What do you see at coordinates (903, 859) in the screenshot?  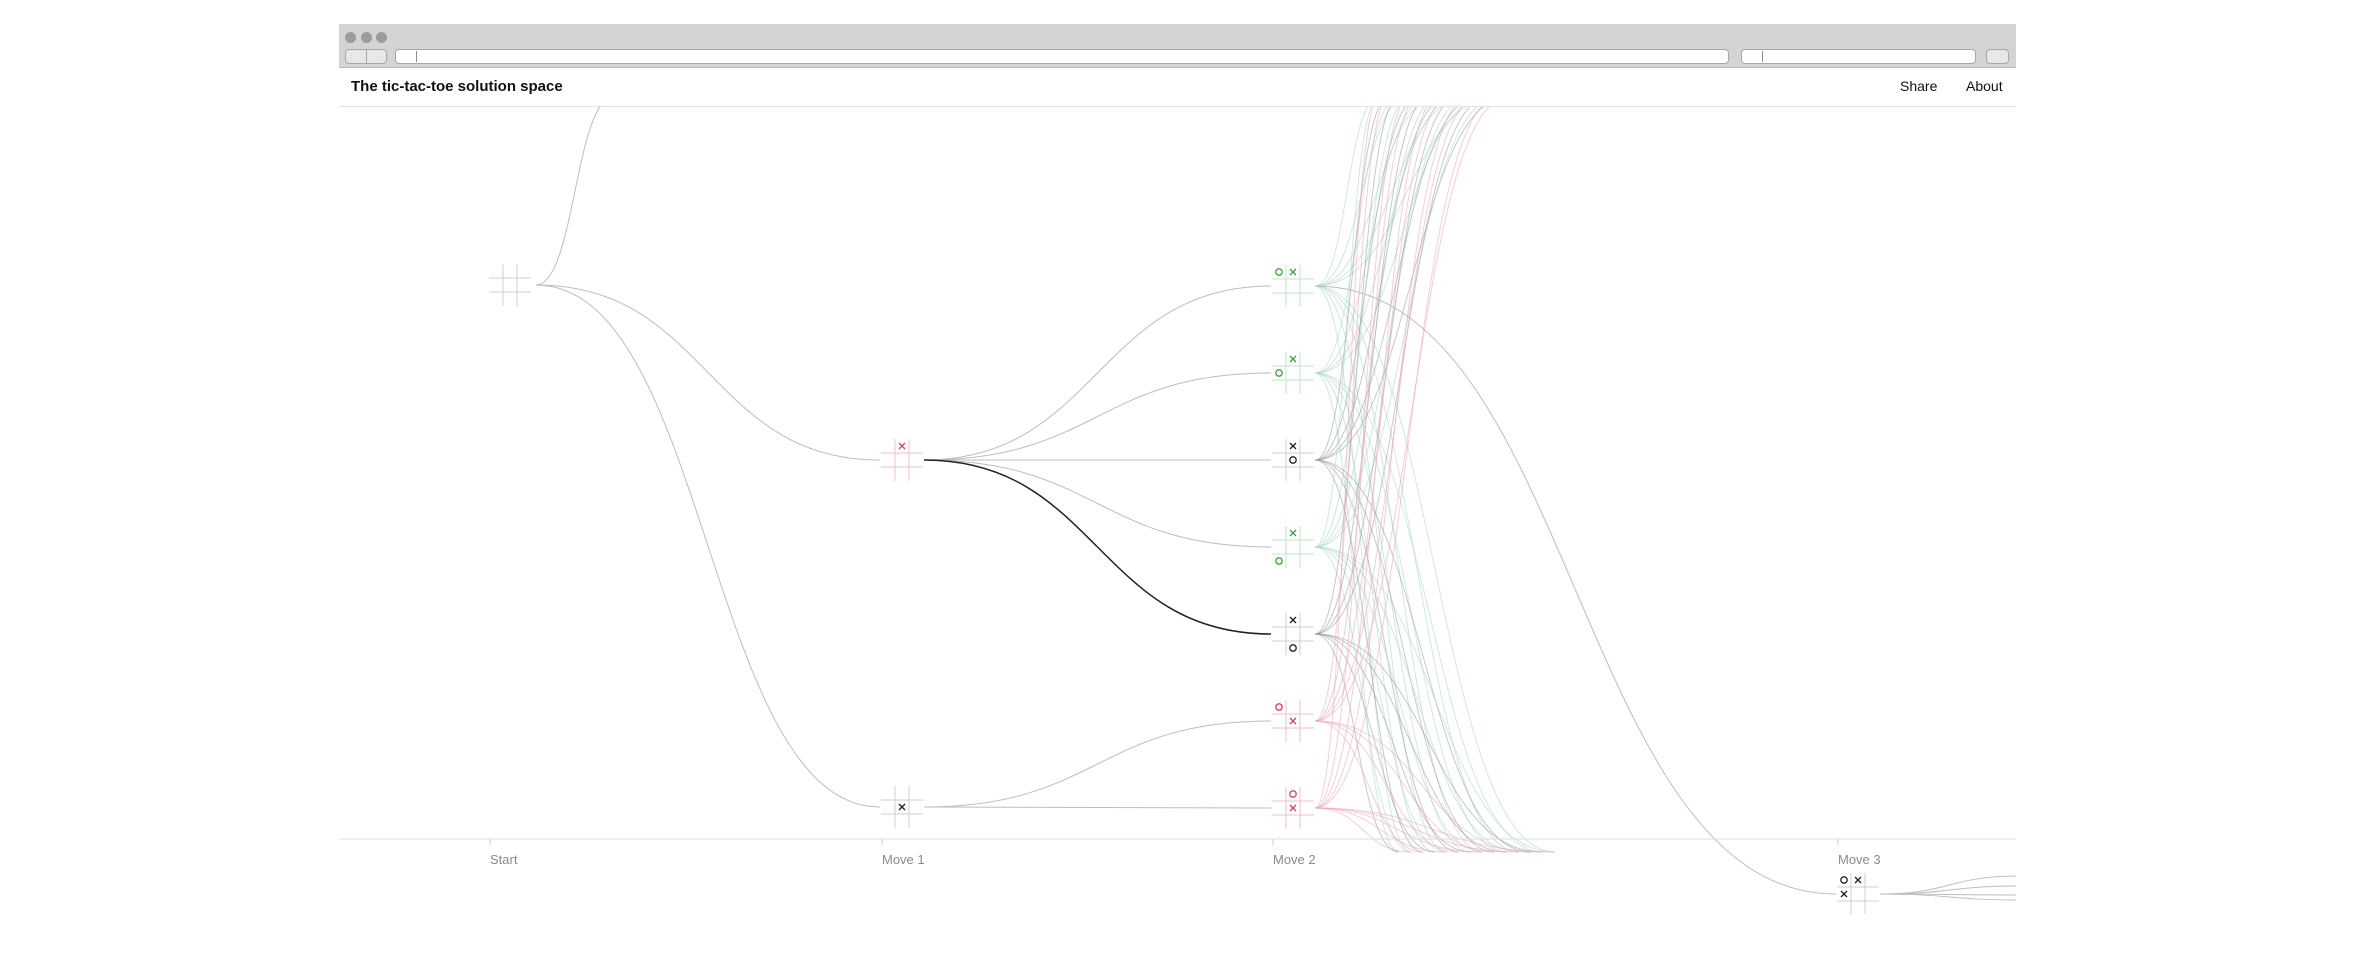 I see `axis-tick-label: Move 1` at bounding box center [903, 859].